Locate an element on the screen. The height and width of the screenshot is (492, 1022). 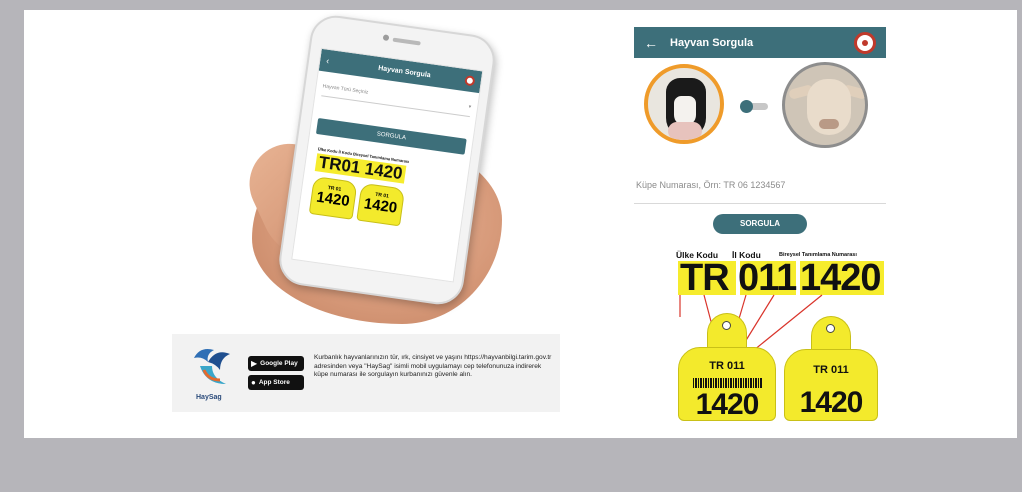
animal-type-placeholder: Hayvan Türü Seçiniz is located at coordinates (345, 89).